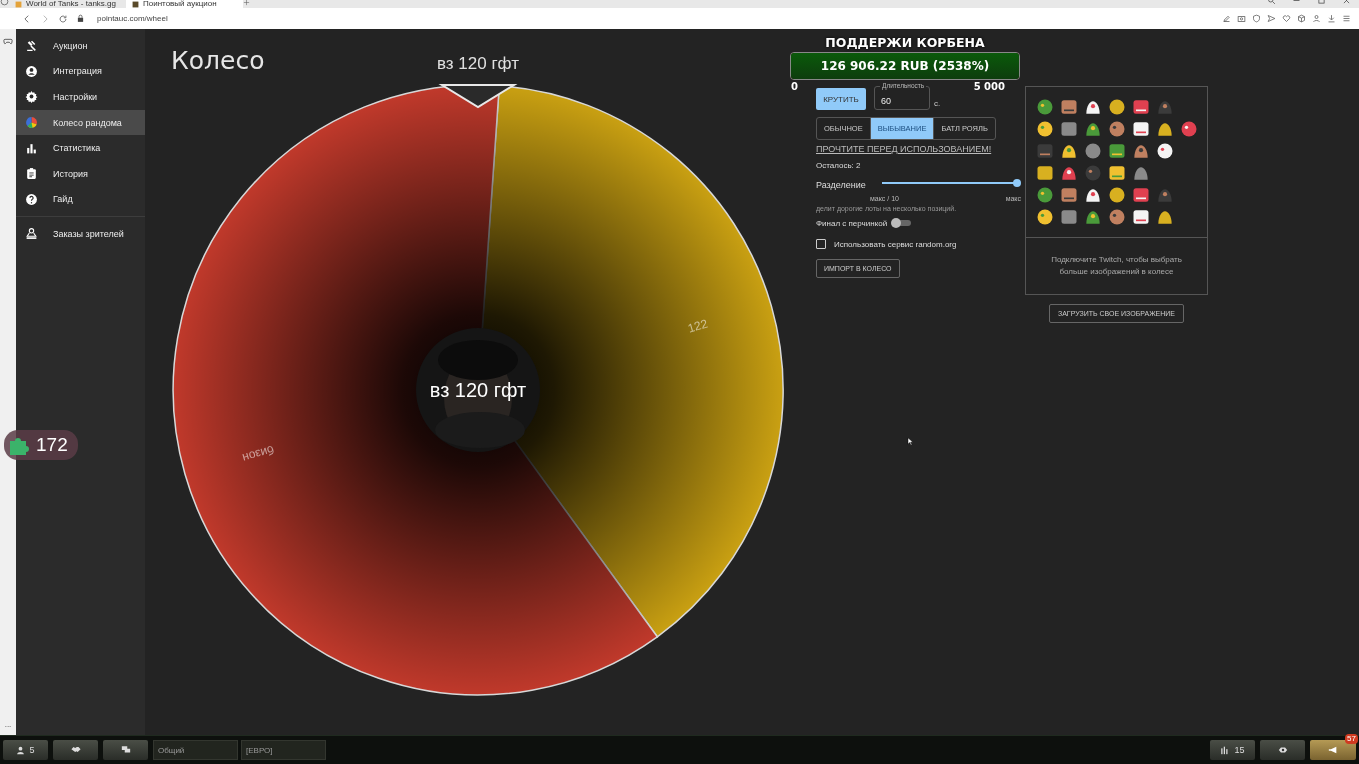  Describe the element at coordinates (911, 441) in the screenshot. I see `cursor-icon` at that location.